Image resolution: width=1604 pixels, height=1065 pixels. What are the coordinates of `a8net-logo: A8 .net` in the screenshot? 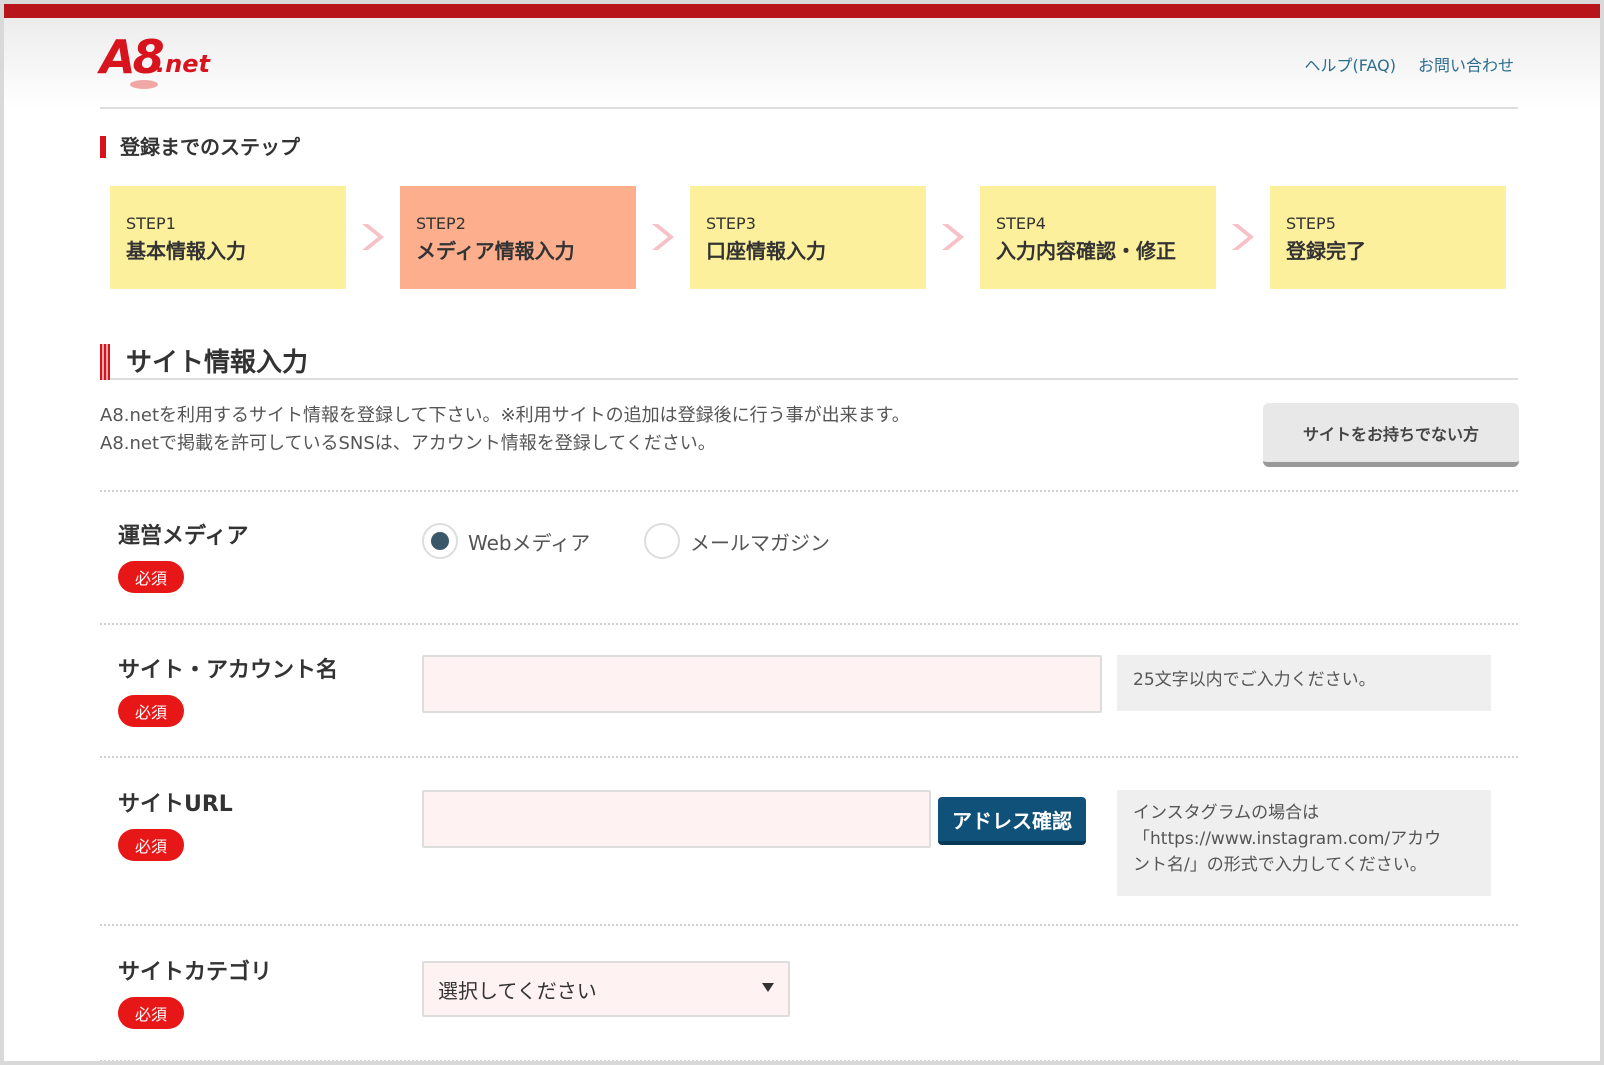 It's located at (165, 60).